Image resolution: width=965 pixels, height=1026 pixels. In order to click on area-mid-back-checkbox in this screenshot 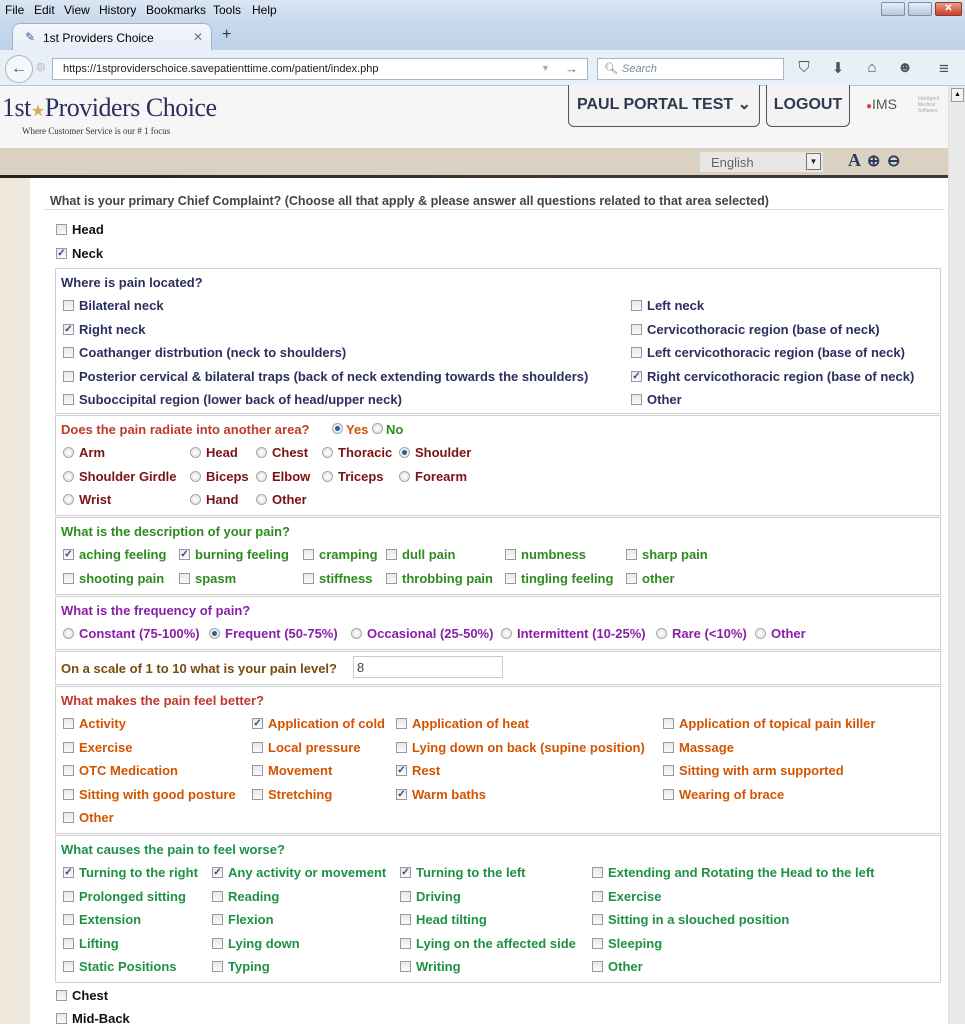, I will do `click(61, 1018)`.